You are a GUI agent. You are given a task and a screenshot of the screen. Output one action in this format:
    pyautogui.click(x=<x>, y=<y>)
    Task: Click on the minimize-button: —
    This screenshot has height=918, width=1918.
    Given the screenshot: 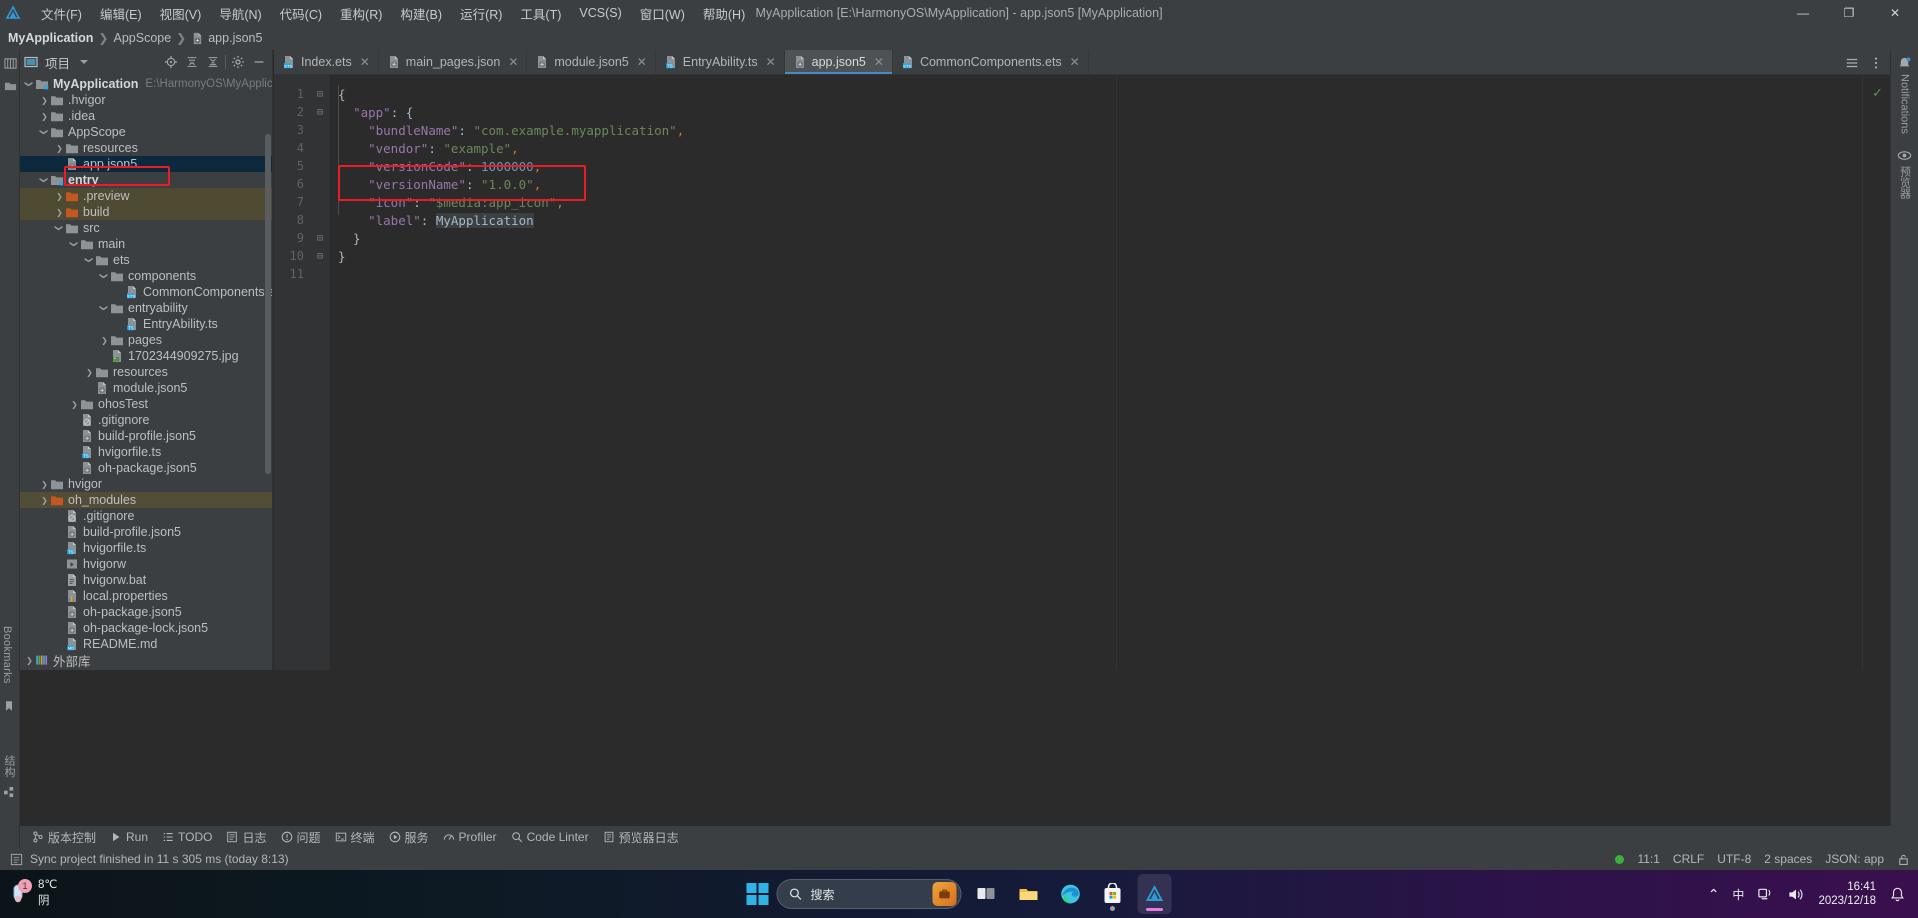 What is the action you would take?
    pyautogui.click(x=1803, y=13)
    